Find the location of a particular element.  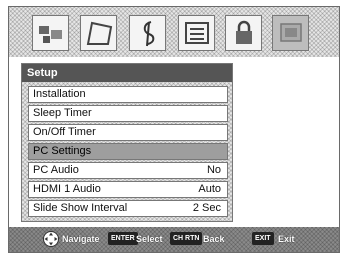

menu-item-on-off-timer: On/Off Timer is located at coordinates (128, 132).